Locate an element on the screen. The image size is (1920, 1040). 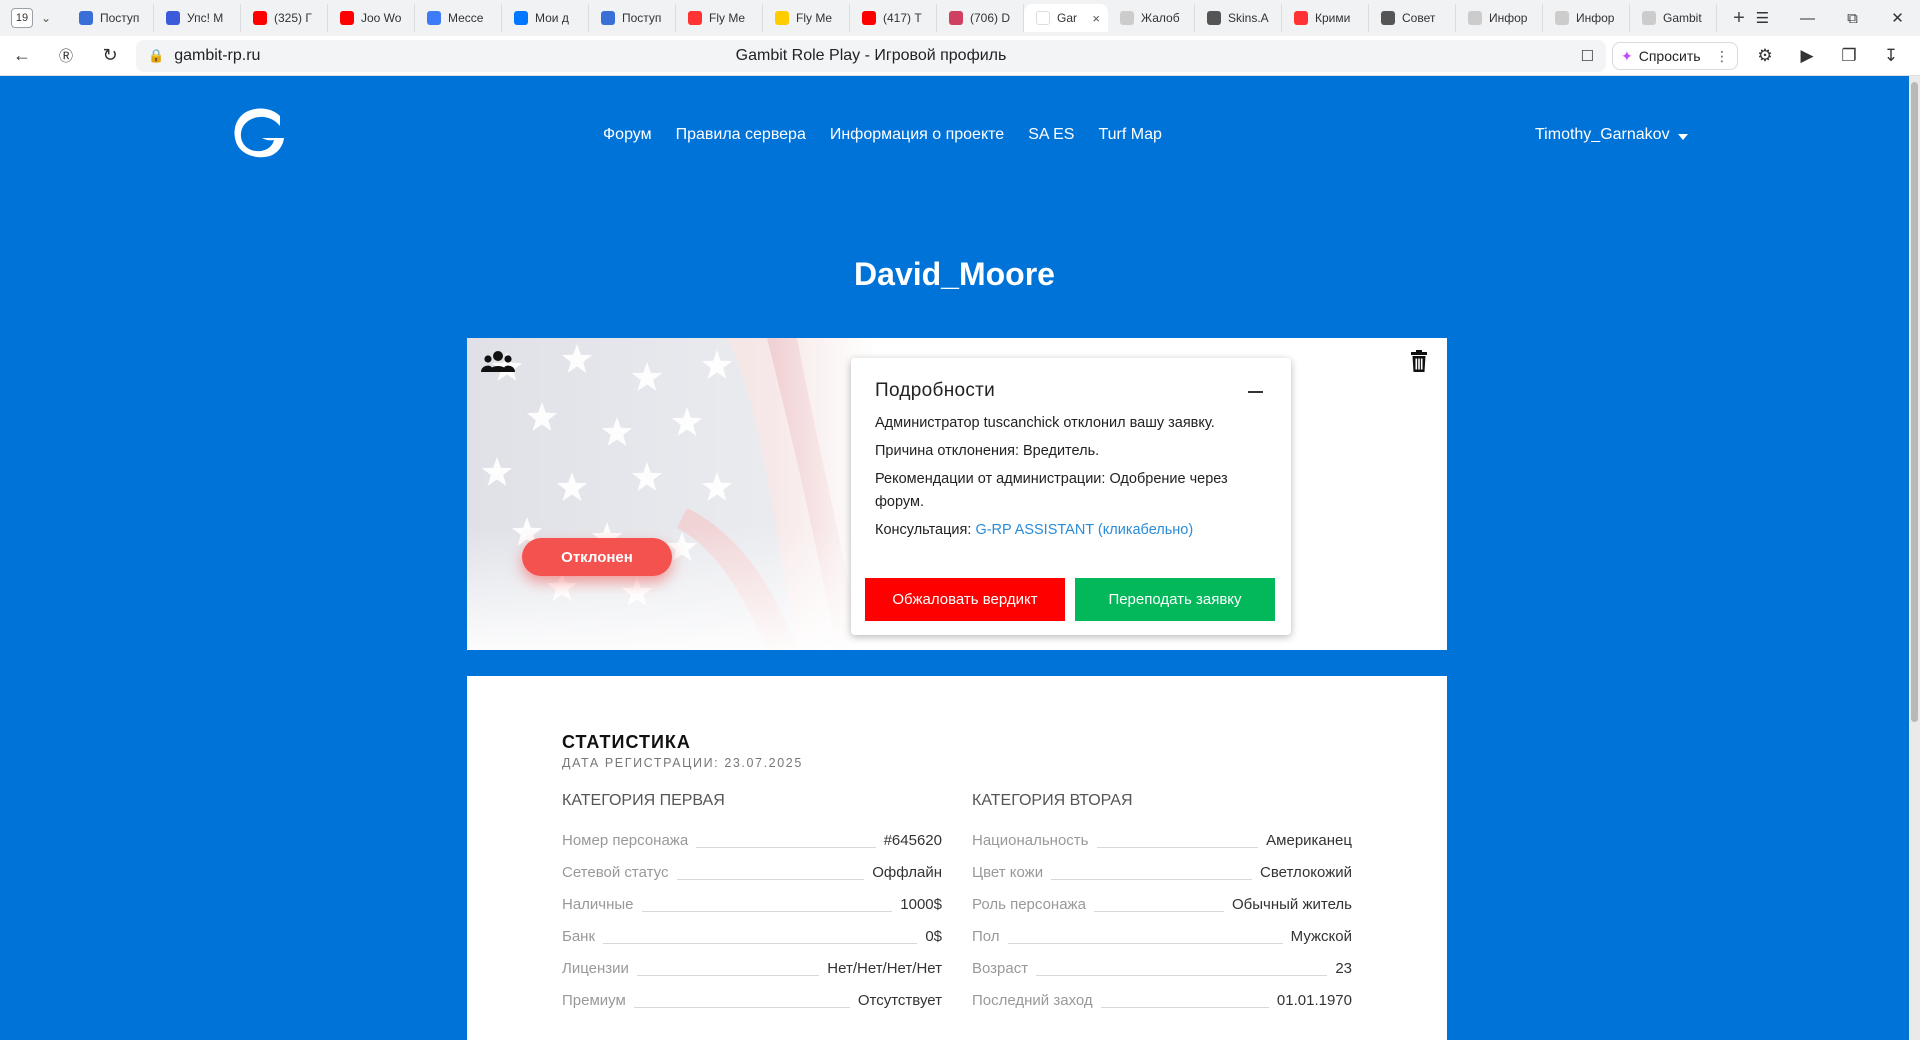
stat-value: 0$ is located at coordinates (933, 936).